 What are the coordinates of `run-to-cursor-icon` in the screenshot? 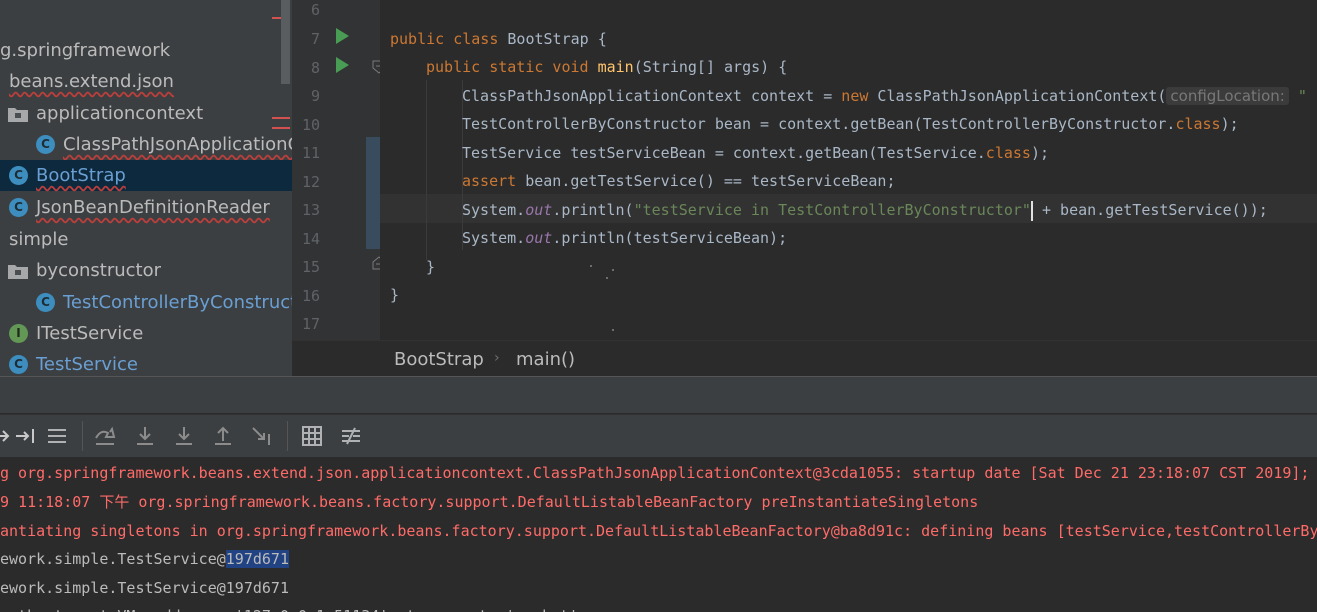 It's located at (262, 436).